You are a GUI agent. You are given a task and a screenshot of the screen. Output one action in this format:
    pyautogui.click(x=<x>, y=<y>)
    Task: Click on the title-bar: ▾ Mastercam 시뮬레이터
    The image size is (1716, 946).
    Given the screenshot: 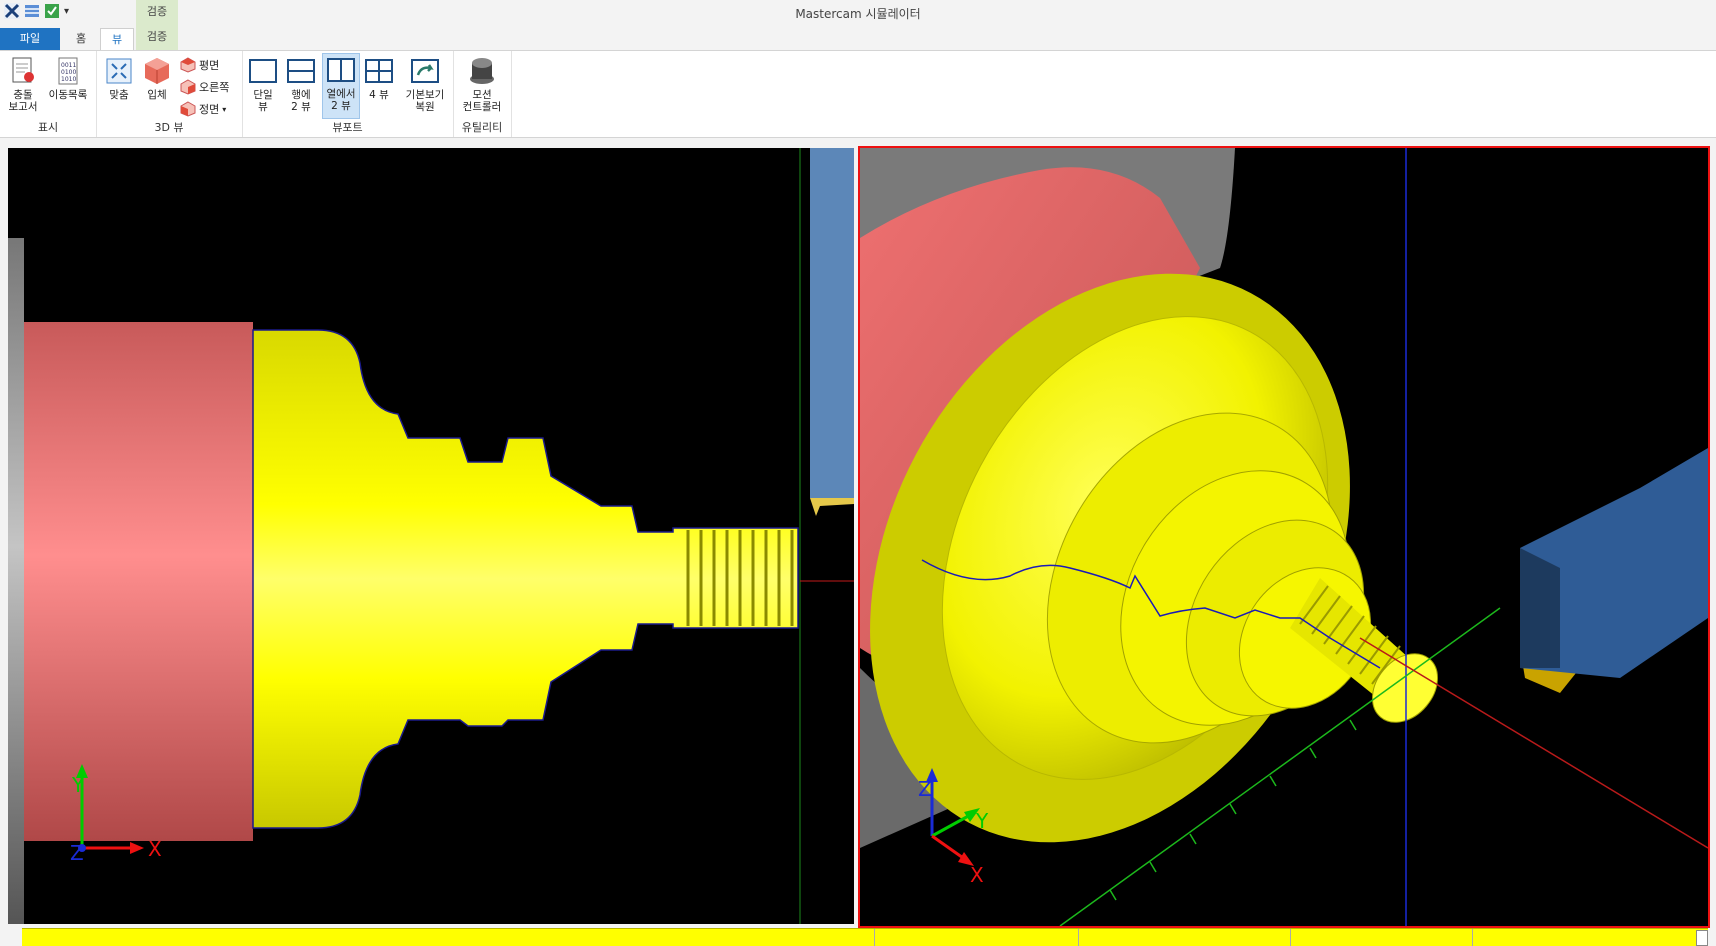 What is the action you would take?
    pyautogui.click(x=858, y=13)
    